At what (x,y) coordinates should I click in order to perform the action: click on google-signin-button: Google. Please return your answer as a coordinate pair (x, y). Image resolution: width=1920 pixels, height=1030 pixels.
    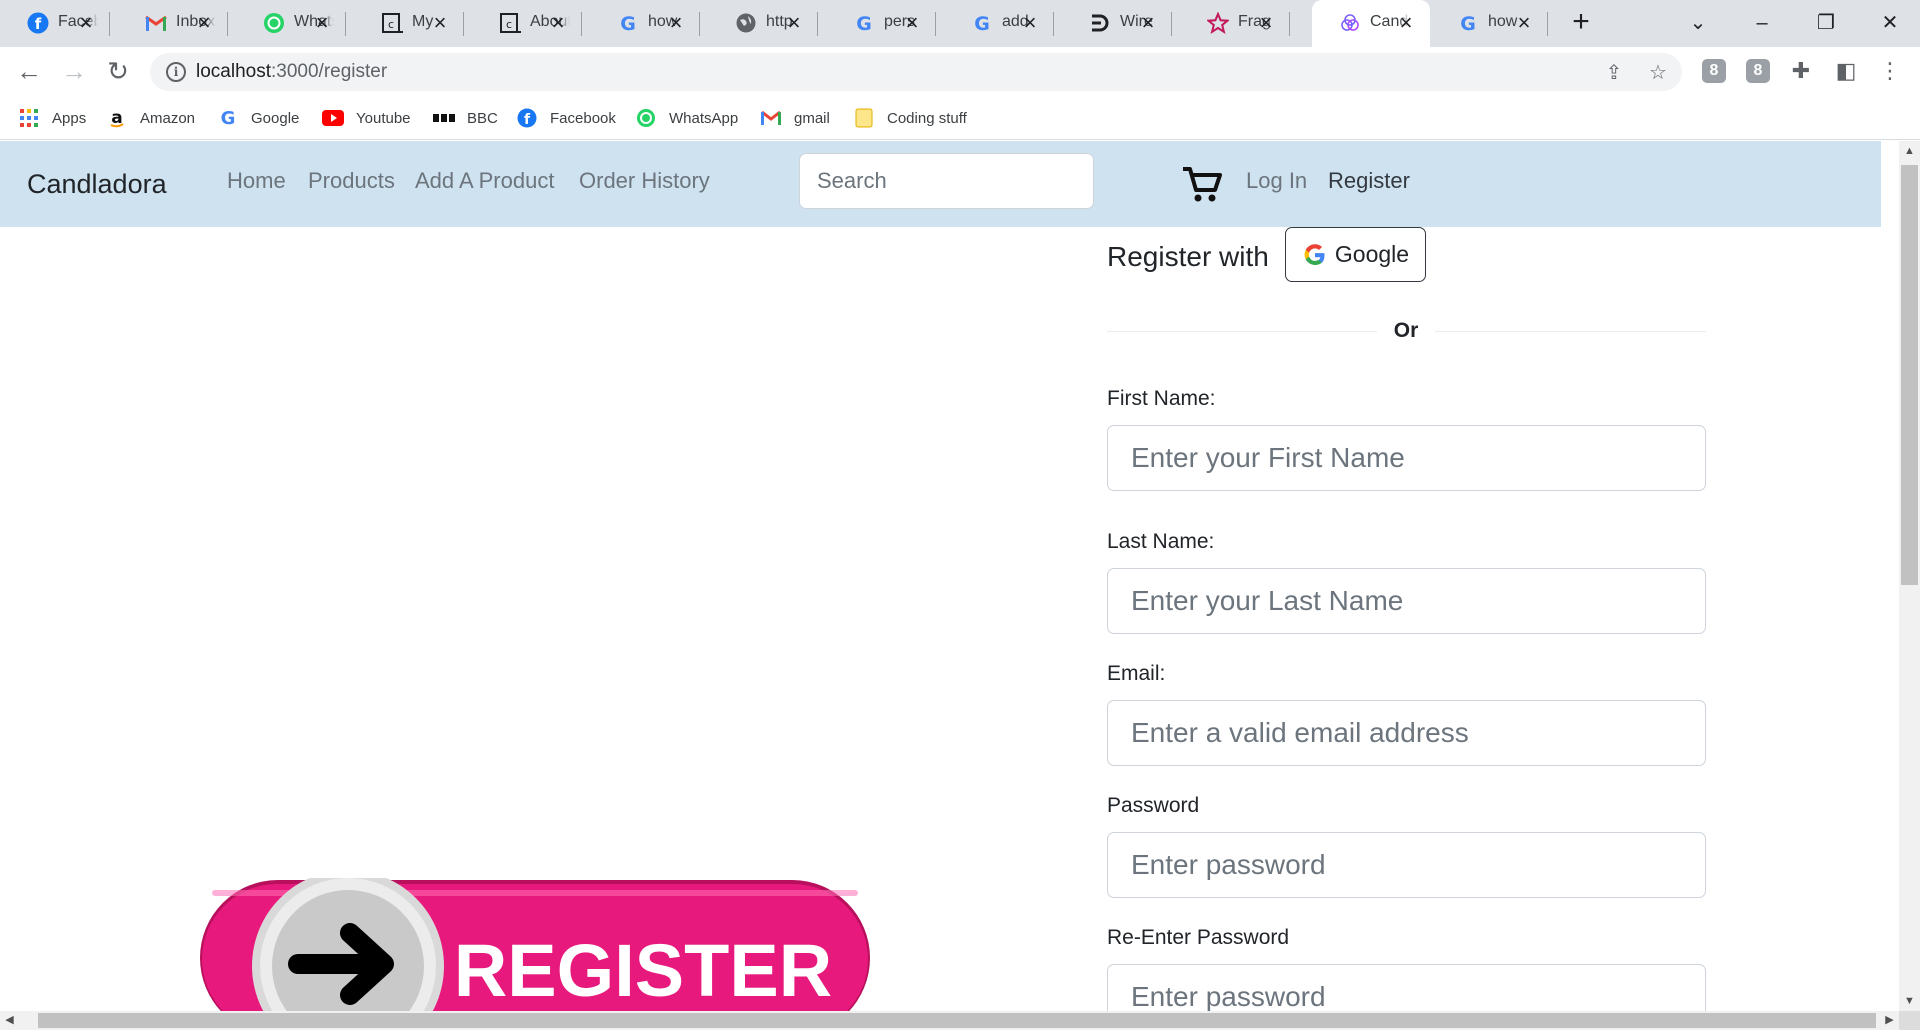
    Looking at the image, I should click on (1355, 254).